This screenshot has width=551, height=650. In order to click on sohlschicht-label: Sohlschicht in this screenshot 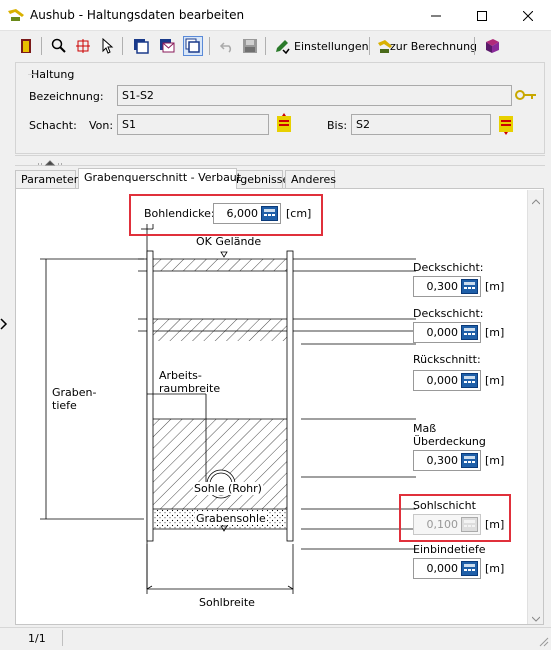, I will do `click(444, 505)`.